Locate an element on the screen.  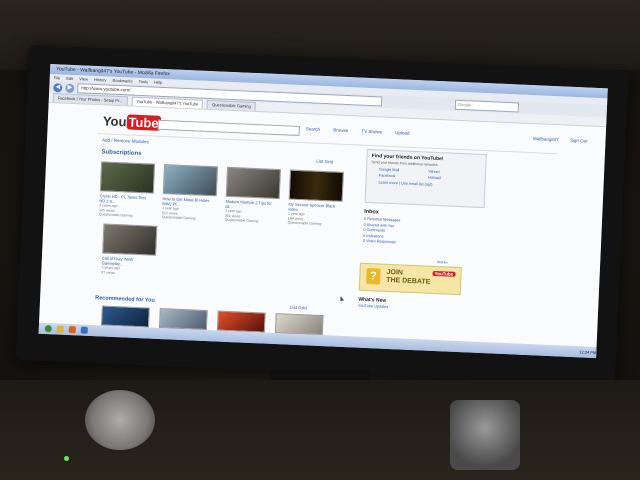
menu-bookmarks: Bookmarks is located at coordinates (123, 81).